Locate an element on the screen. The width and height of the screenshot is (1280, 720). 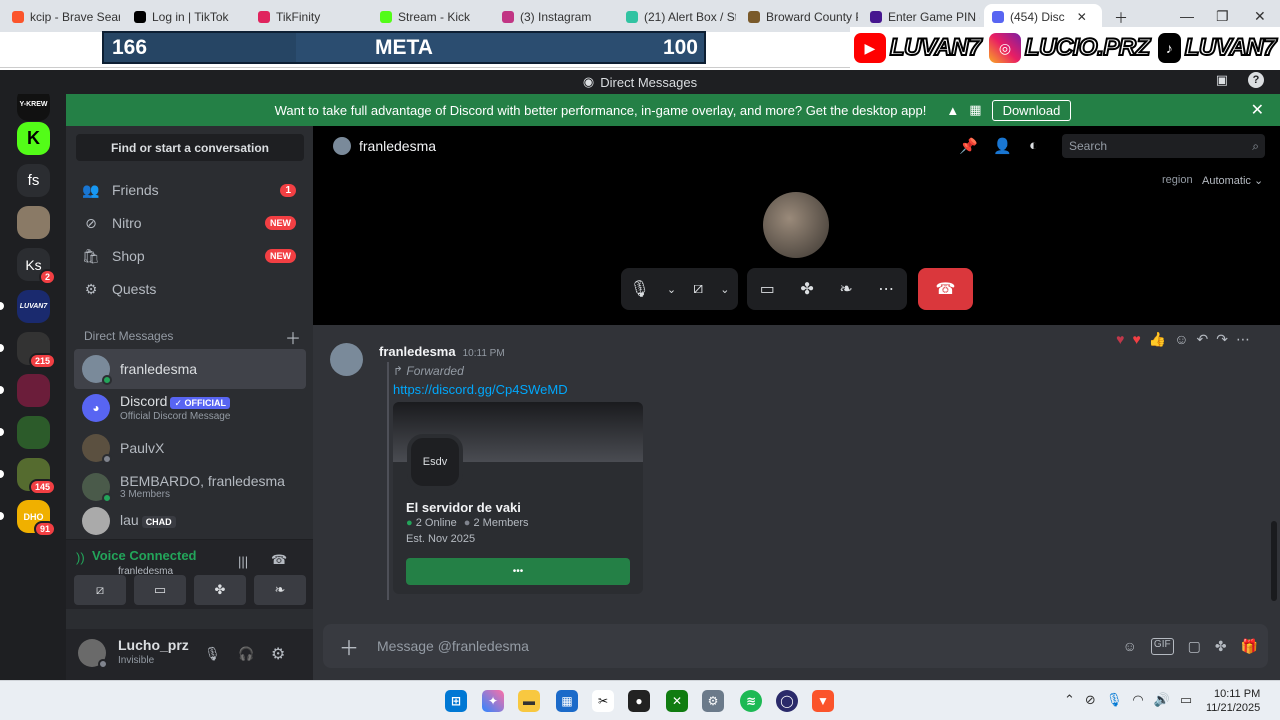
tab-close-icon: ✕ is located at coordinates (1082, 17).